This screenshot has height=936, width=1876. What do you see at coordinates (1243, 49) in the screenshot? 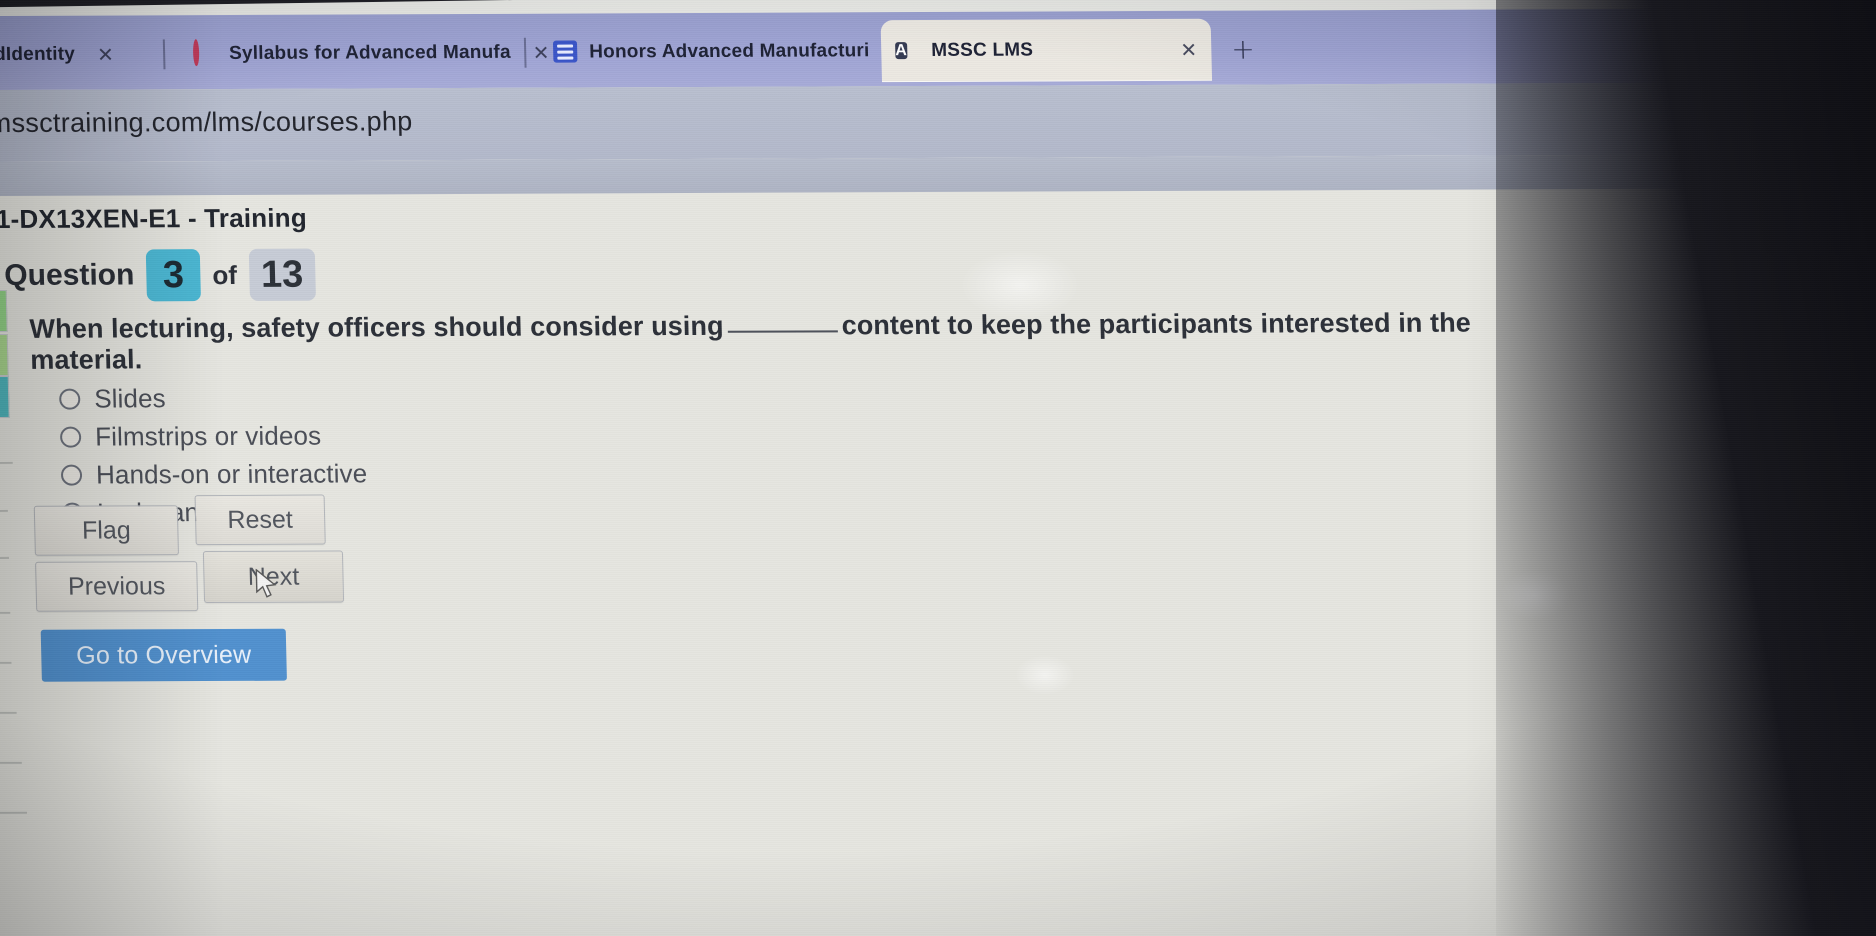
I see `new-tab-button: +` at bounding box center [1243, 49].